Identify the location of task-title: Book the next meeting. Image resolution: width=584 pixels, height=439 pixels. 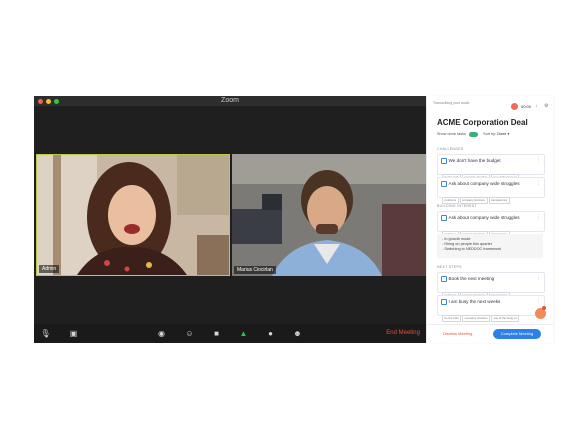
(471, 278).